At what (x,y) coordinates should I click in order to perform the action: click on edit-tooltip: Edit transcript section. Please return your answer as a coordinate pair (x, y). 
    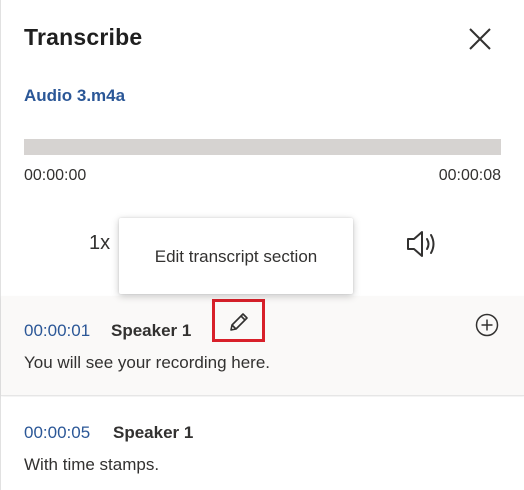
    Looking at the image, I should click on (236, 256).